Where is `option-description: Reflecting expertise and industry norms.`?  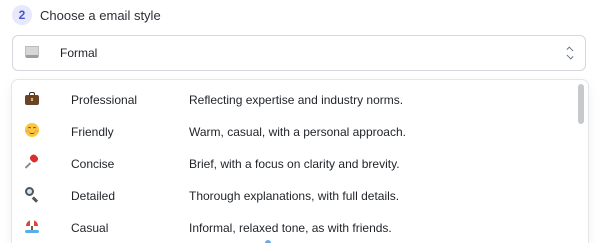 option-description: Reflecting expertise and industry norms. is located at coordinates (296, 100).